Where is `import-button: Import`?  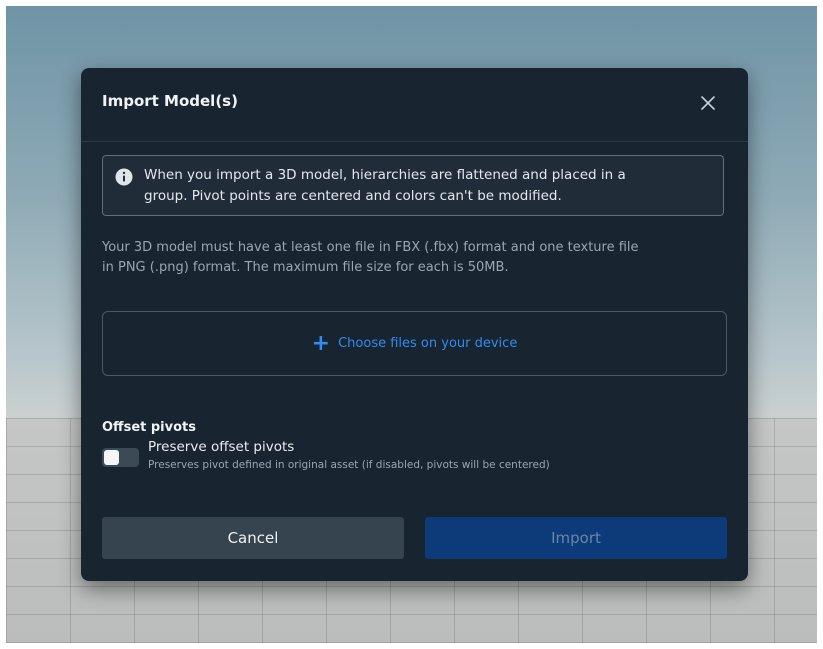 import-button: Import is located at coordinates (576, 538).